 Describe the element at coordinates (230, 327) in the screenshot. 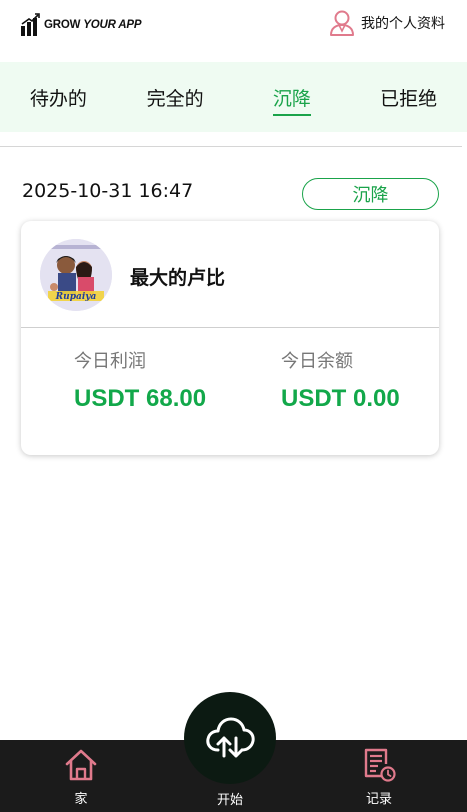

I see `card-divider` at that location.